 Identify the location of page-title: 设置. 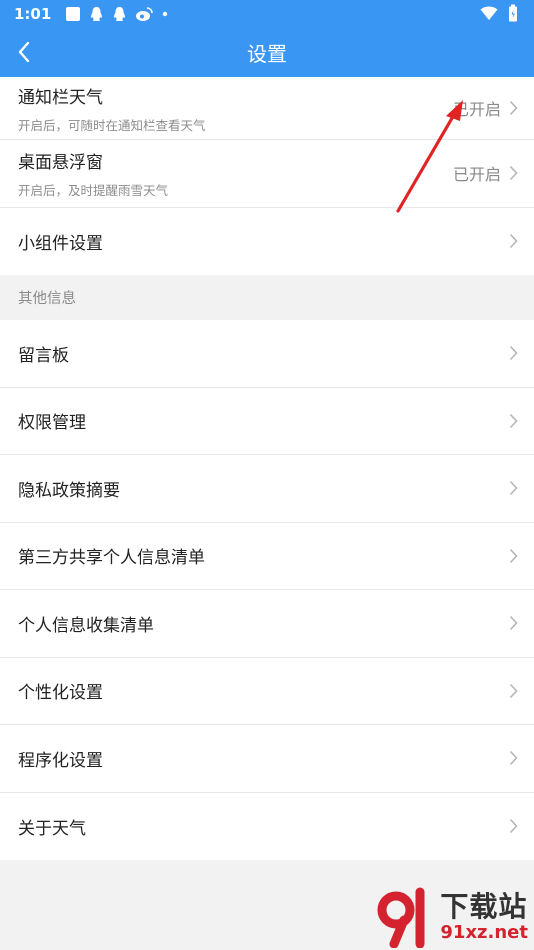
(267, 53).